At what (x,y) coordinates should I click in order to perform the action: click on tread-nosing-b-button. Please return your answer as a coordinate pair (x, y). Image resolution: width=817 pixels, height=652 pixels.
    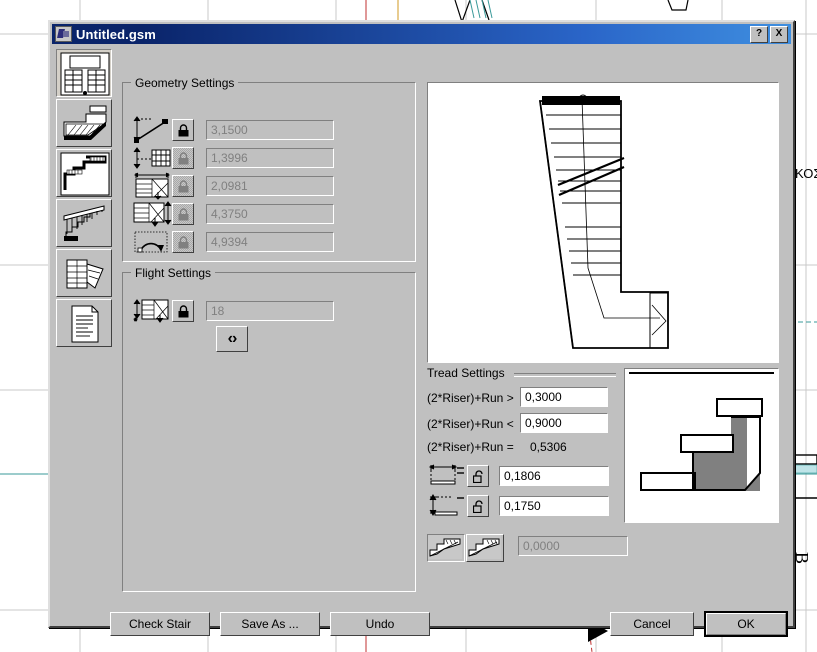
    Looking at the image, I should click on (485, 548).